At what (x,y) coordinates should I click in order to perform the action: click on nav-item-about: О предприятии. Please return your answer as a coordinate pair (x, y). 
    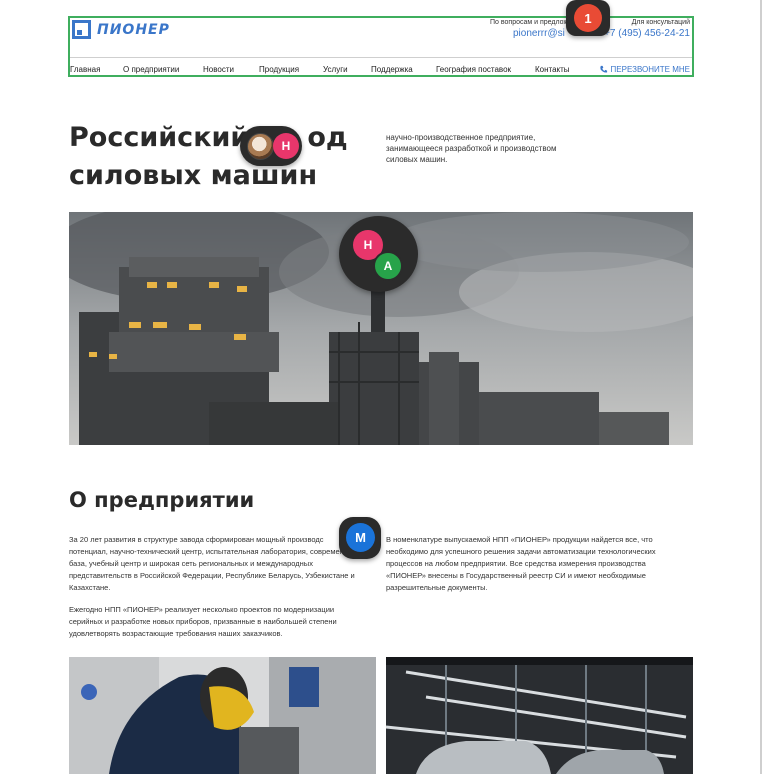
    Looking at the image, I should click on (151, 69).